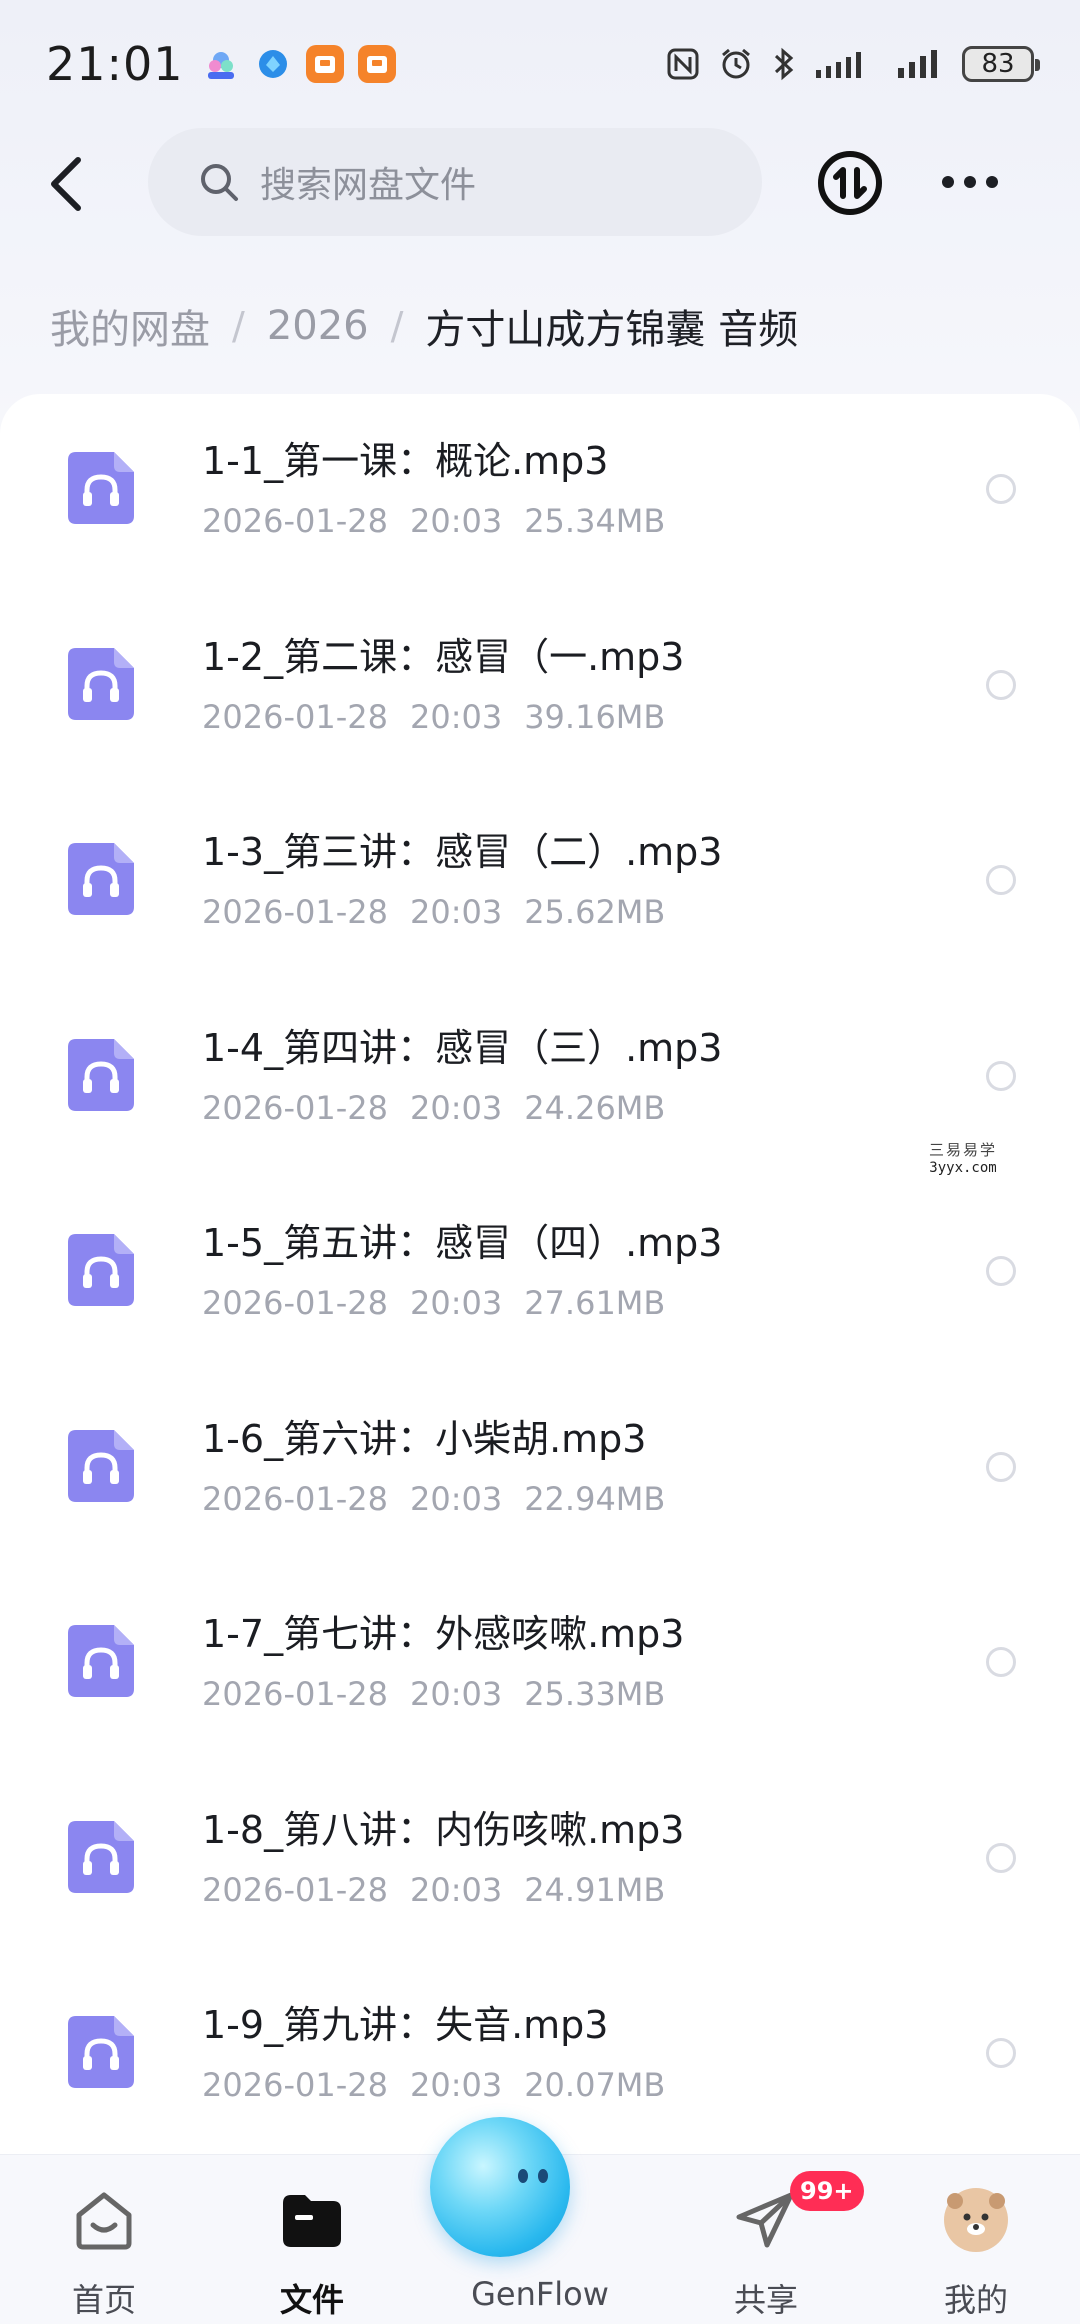 The height and width of the screenshot is (2324, 1080). What do you see at coordinates (976, 2220) in the screenshot?
I see `avatar-icon` at bounding box center [976, 2220].